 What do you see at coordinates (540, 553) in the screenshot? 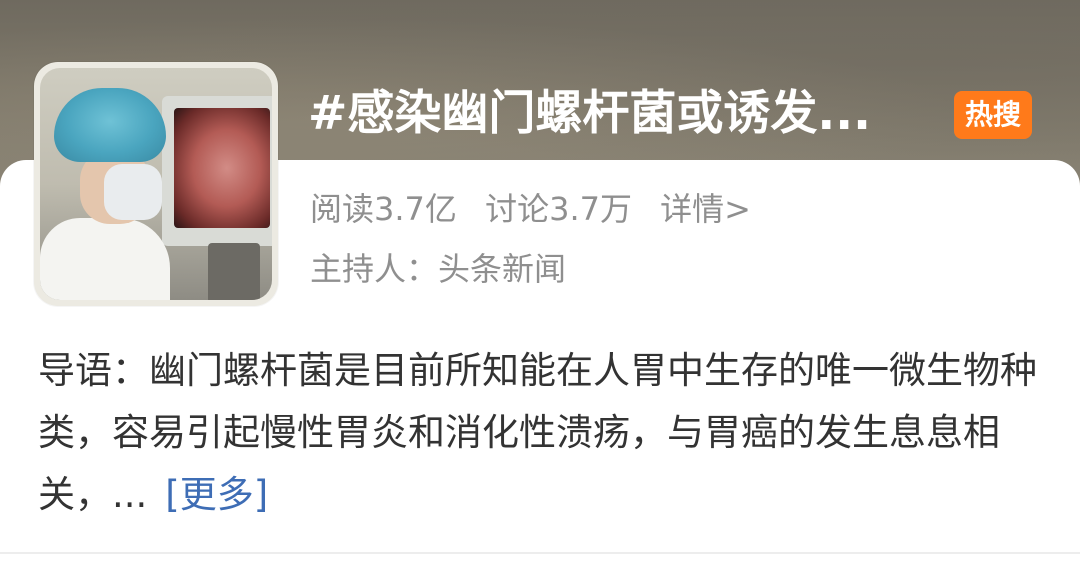
I see `divider` at bounding box center [540, 553].